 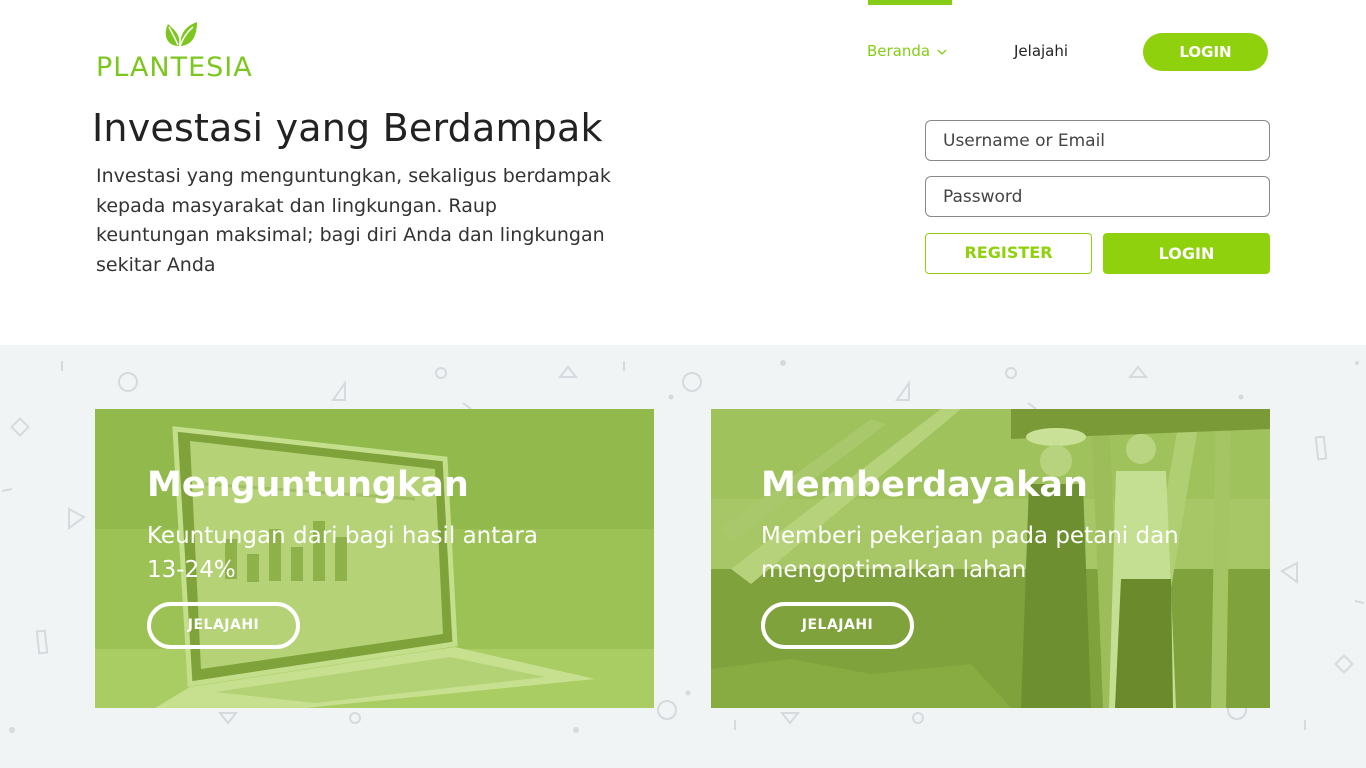 I want to click on password-input, so click(x=1097, y=196).